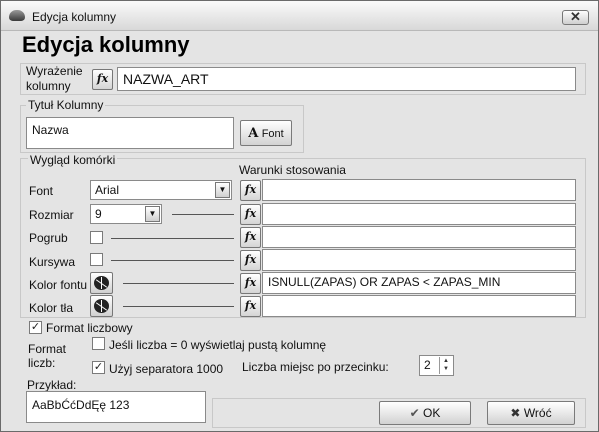  I want to click on cancel-x-icon: ✖, so click(515, 413).